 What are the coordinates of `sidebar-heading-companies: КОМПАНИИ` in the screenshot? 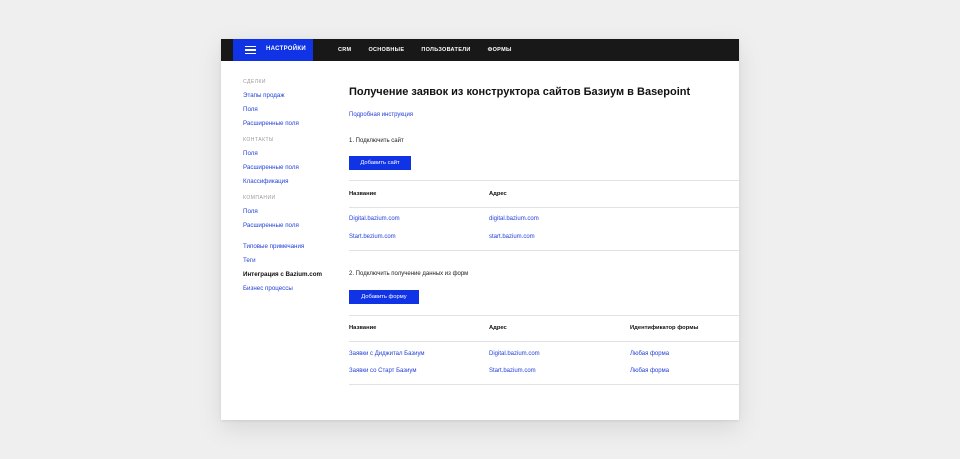 It's located at (259, 198).